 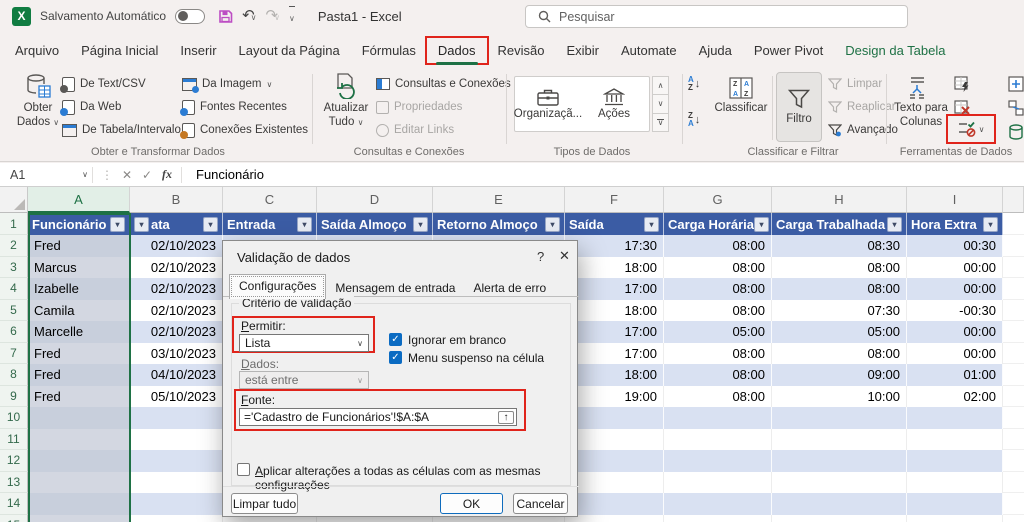 What do you see at coordinates (375, 224) in the screenshot?
I see `table-header-cell-D: Saída Almoço ▾` at bounding box center [375, 224].